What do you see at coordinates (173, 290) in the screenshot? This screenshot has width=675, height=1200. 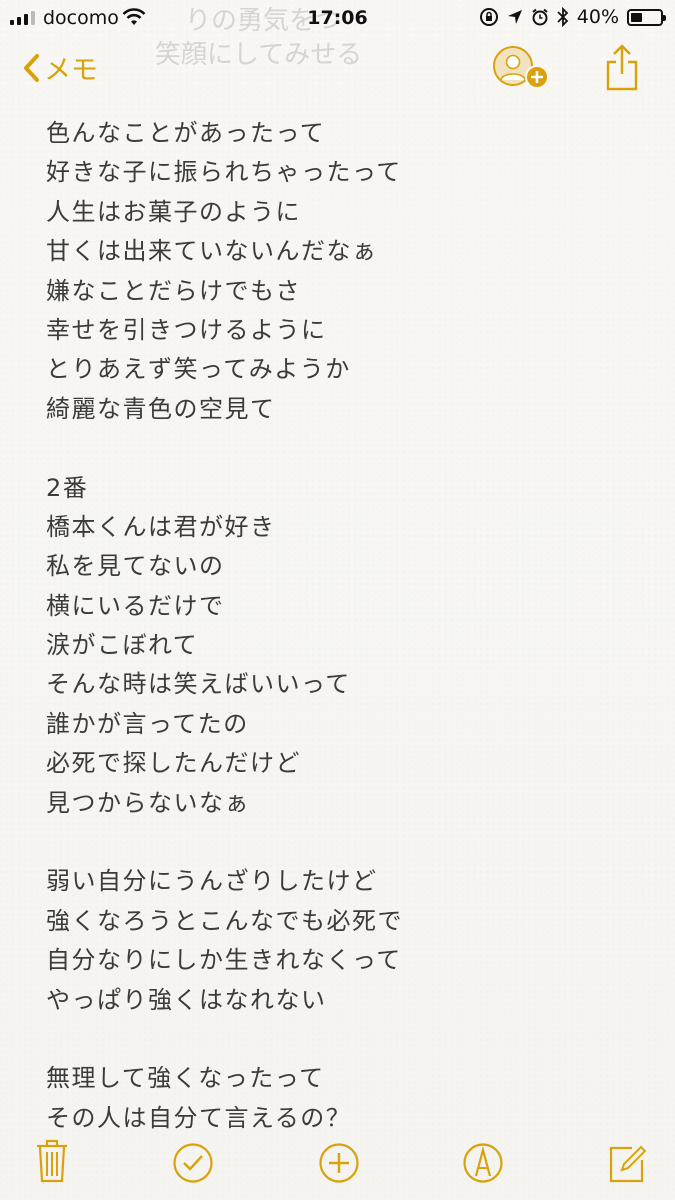 I see `note-line: 嫌なことだらけでもさ` at bounding box center [173, 290].